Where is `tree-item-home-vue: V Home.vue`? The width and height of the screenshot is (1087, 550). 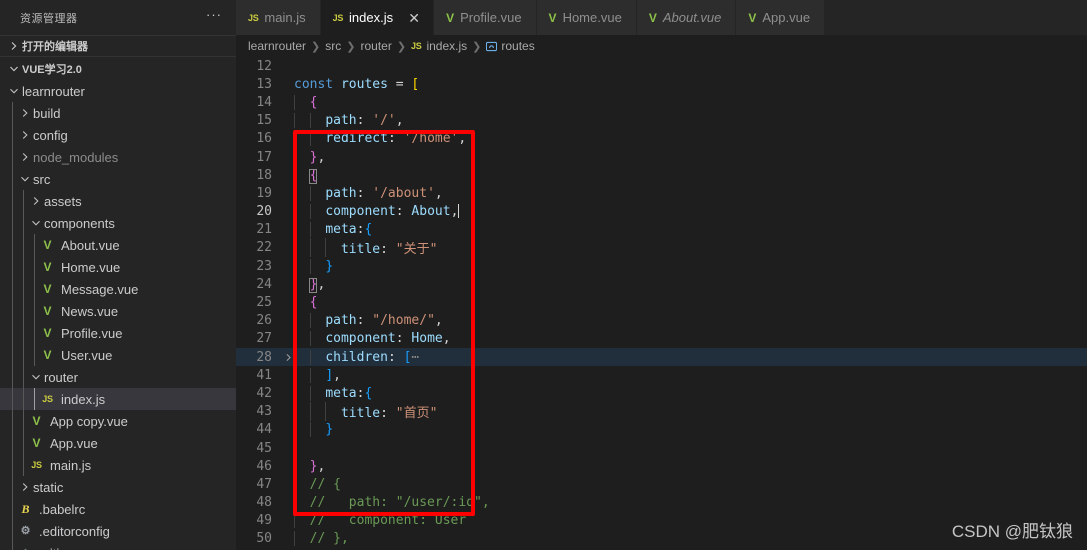
tree-item-home-vue: V Home.vue is located at coordinates (118, 267).